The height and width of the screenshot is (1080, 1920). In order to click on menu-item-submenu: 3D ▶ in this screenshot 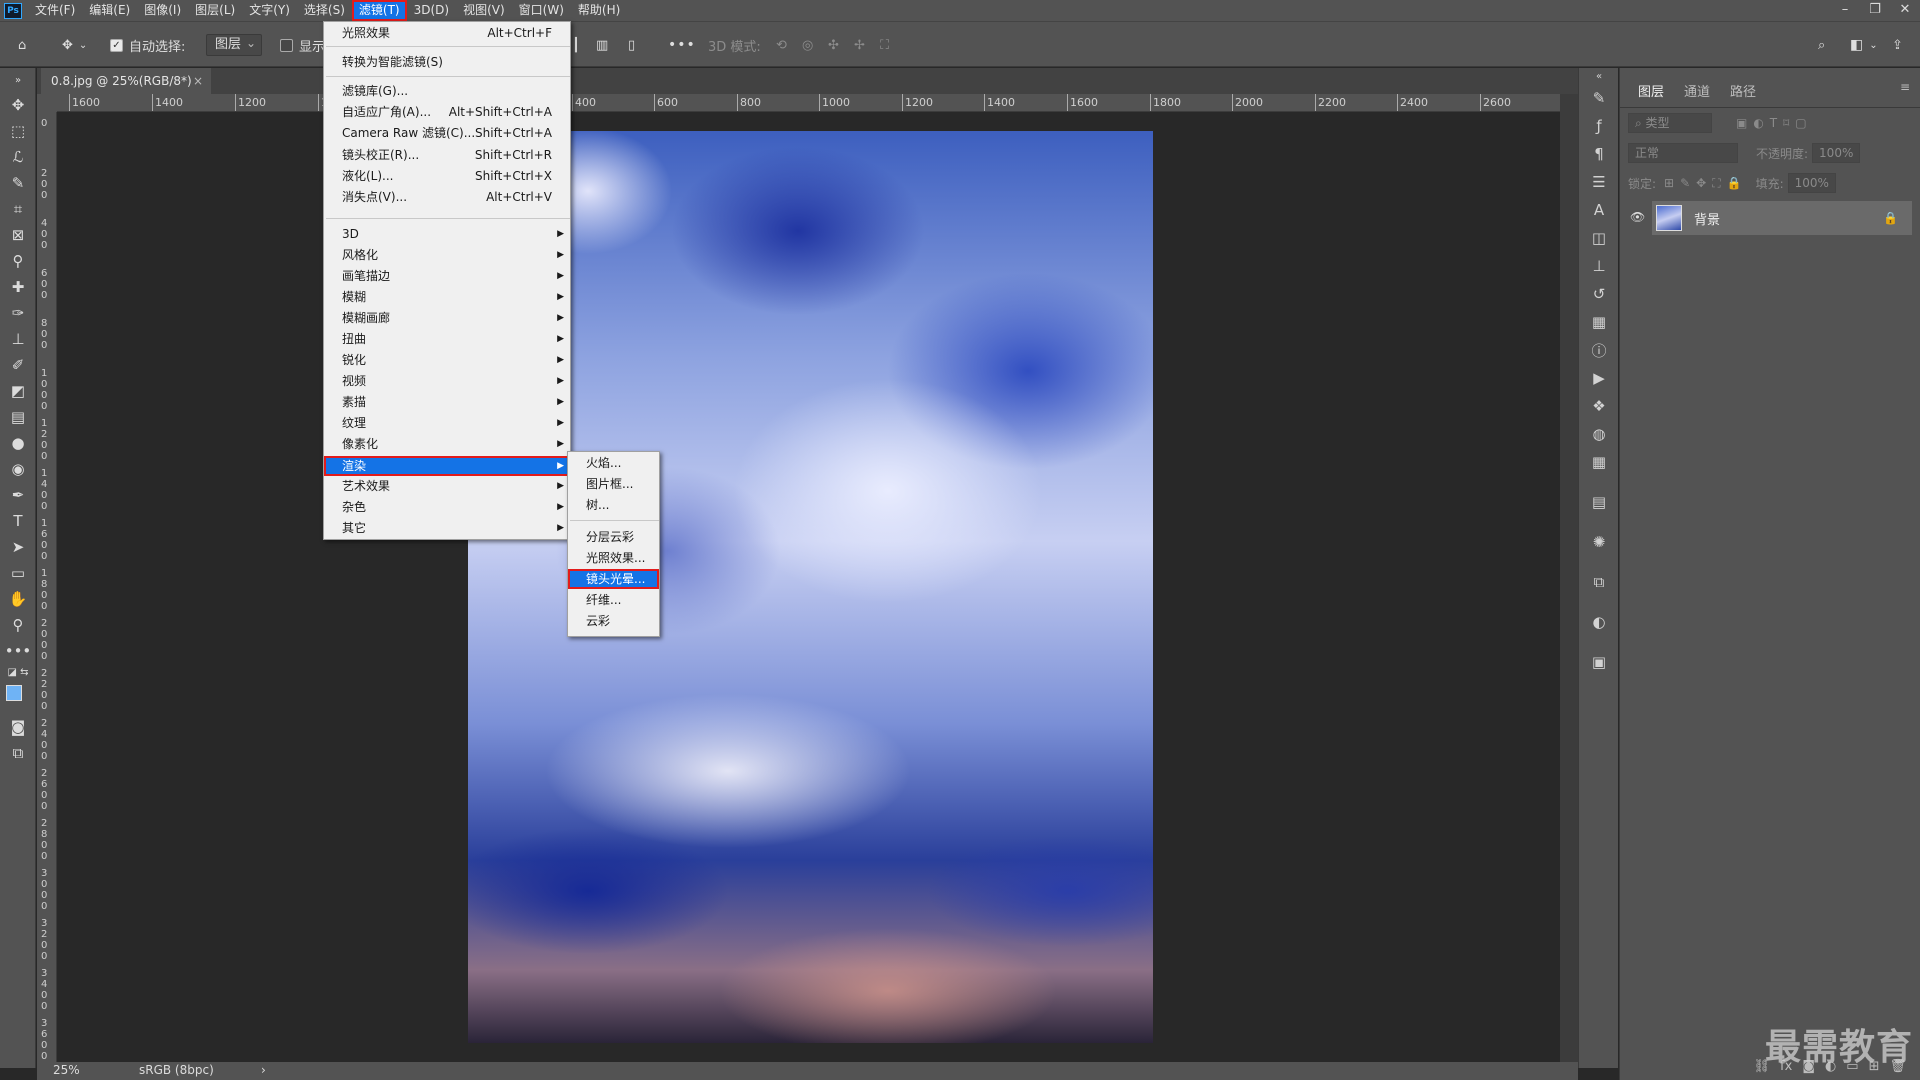, I will do `click(447, 234)`.